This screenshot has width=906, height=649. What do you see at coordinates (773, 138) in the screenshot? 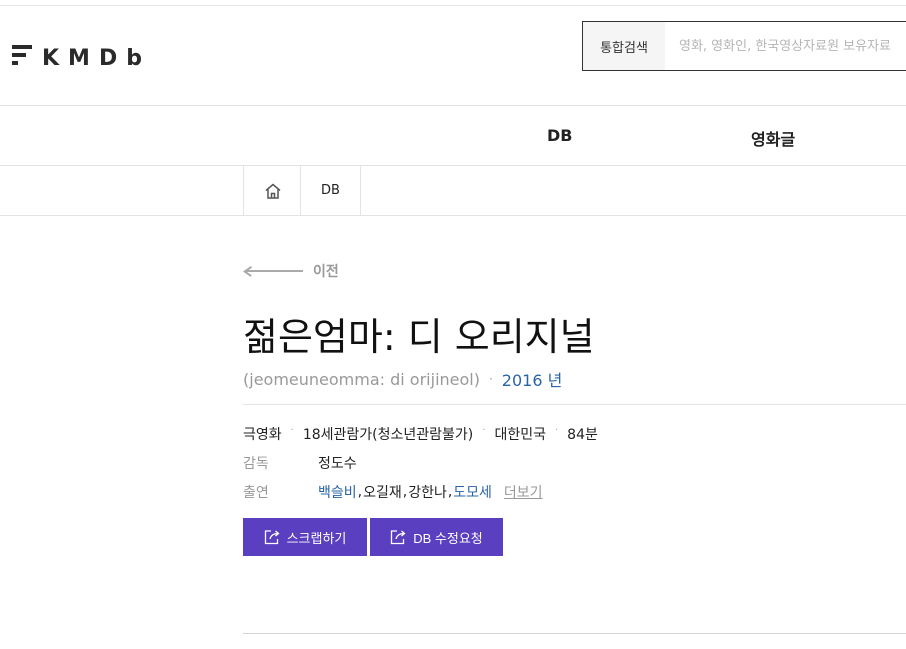
I see `gnb-item-film-writing: 영화글` at bounding box center [773, 138].